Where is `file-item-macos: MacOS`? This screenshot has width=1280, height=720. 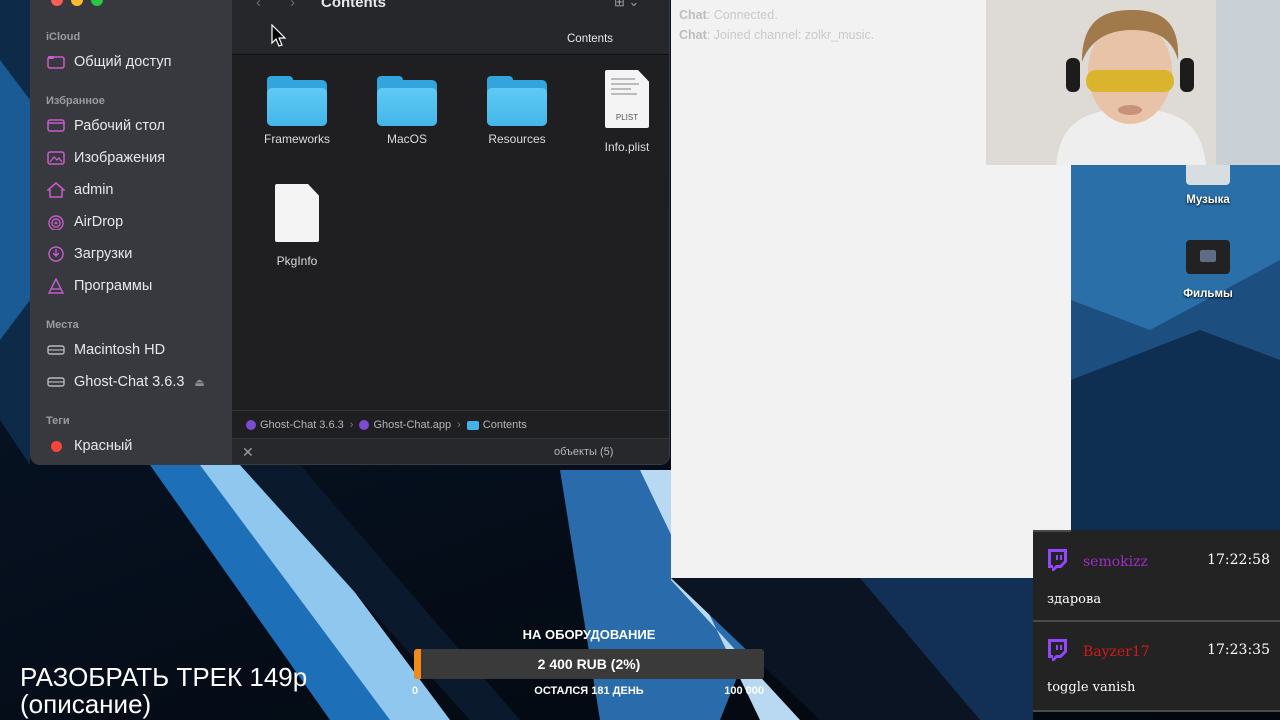 file-item-macos: MacOS is located at coordinates (407, 111).